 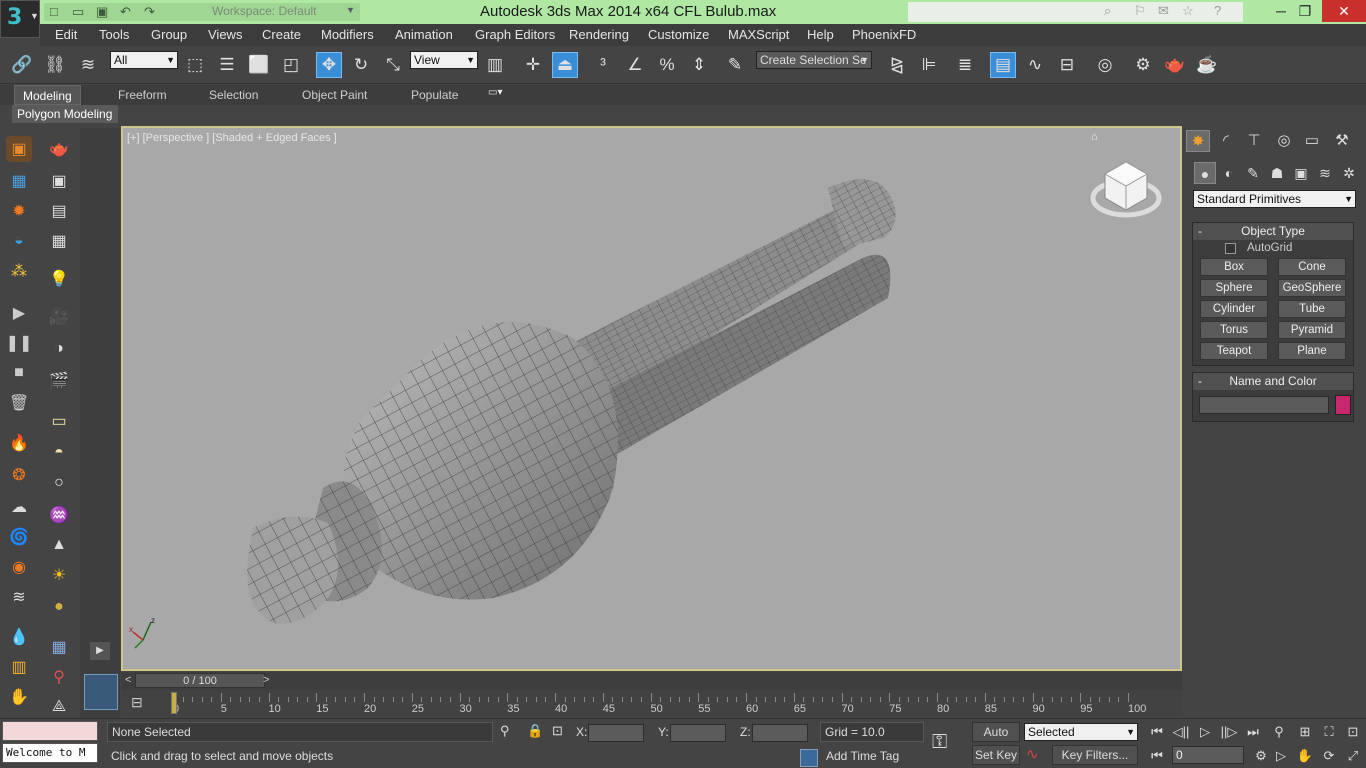 What do you see at coordinates (1301, 173) in the screenshot?
I see `helpers-icon: ▣` at bounding box center [1301, 173].